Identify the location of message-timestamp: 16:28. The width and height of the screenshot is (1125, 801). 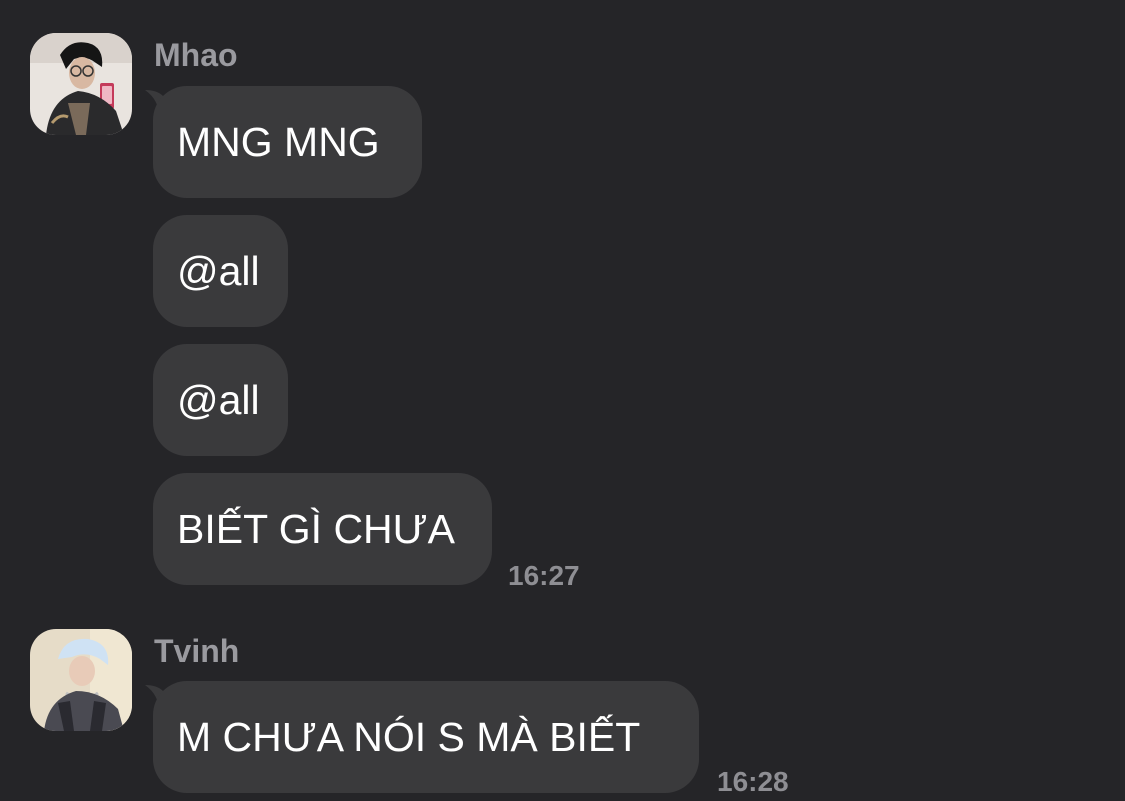
(753, 781).